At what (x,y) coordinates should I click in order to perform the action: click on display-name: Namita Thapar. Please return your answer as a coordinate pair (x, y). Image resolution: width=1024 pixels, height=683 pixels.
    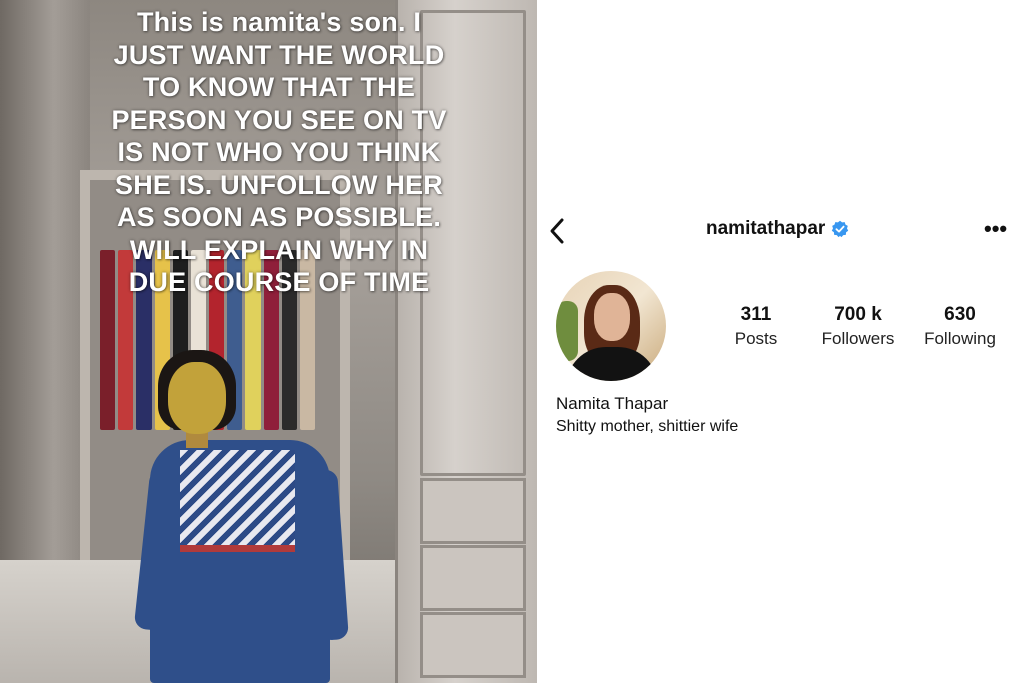
    Looking at the image, I should click on (612, 403).